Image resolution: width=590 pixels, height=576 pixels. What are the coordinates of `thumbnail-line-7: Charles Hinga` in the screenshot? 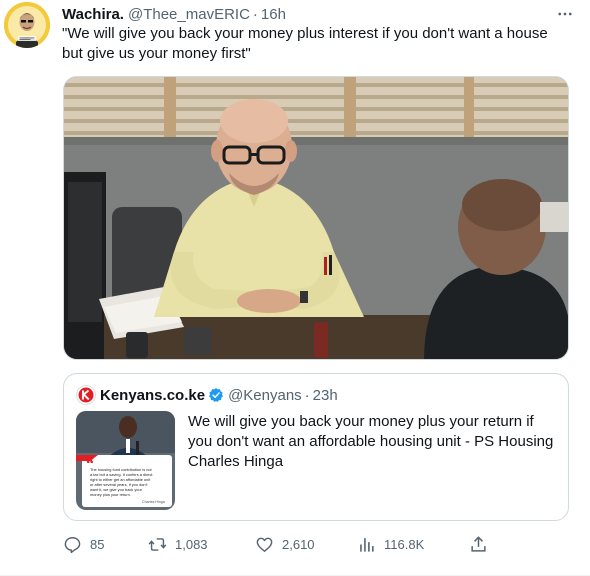 It's located at (153, 502).